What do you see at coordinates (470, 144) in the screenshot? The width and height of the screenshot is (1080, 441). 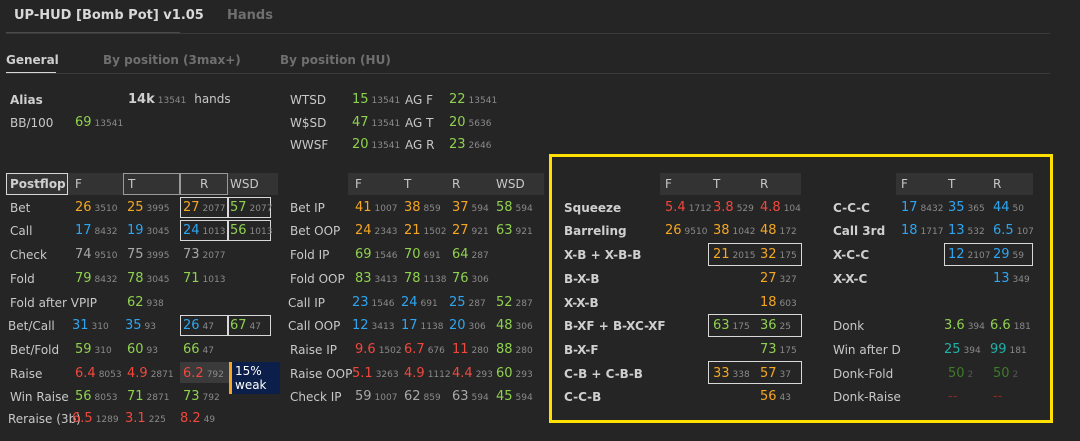 I see `agr-stat: 23 2646` at bounding box center [470, 144].